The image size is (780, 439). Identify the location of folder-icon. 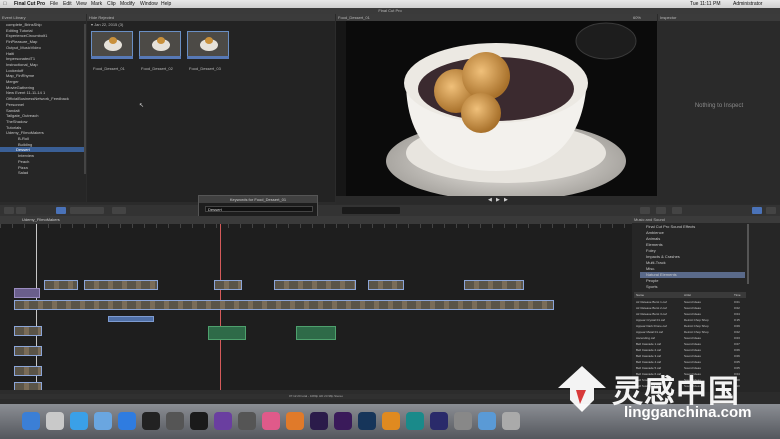
(487, 421).